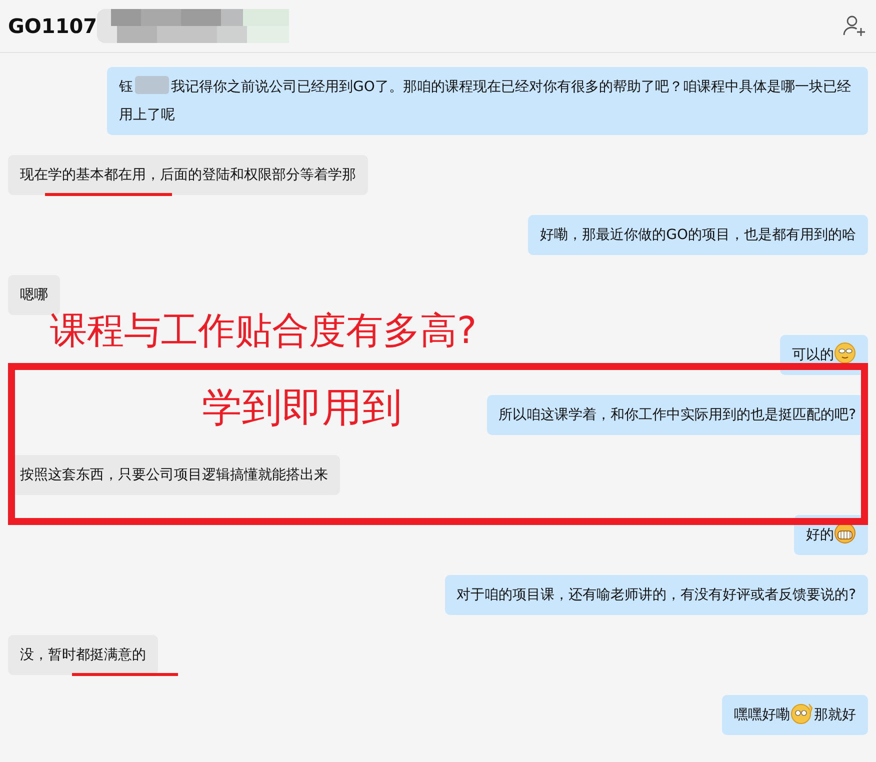 This screenshot has height=762, width=876. I want to click on message-text: 所以咱这课学着，和你工作中实际用到的也是挺匹配的吧?, so click(677, 415).